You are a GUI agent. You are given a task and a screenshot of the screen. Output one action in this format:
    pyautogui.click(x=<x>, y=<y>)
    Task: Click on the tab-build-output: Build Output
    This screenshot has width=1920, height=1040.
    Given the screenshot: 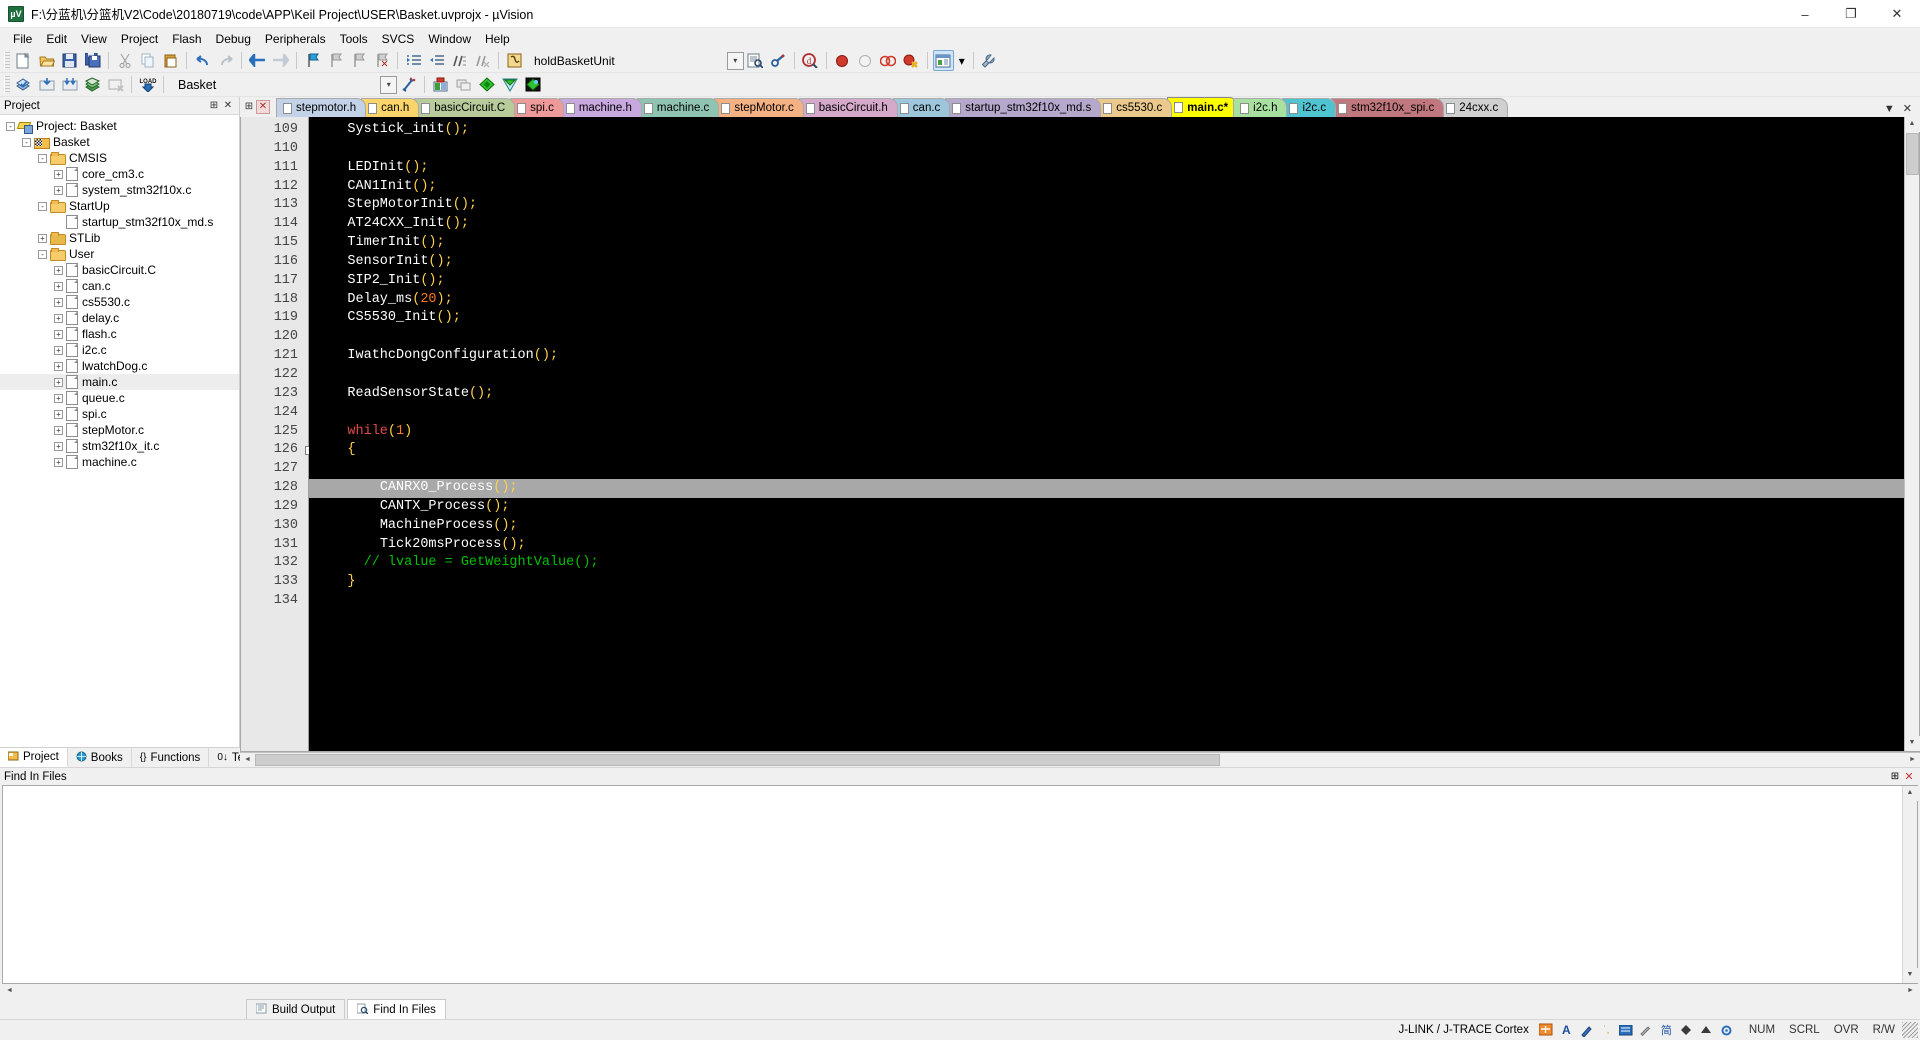 What is the action you would take?
    pyautogui.click(x=296, y=1009)
    